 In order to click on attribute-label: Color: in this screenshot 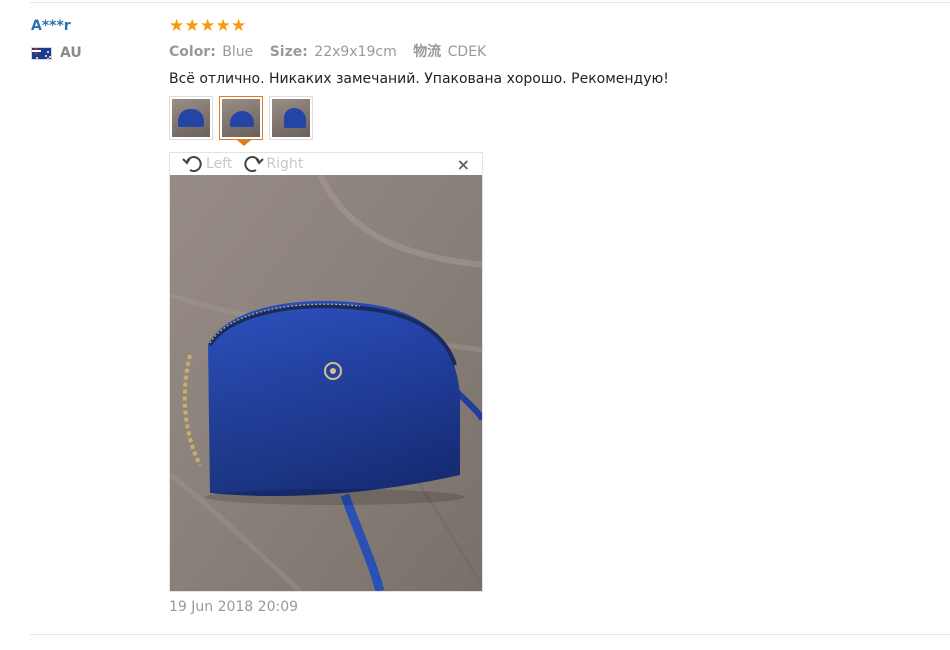, I will do `click(192, 52)`.